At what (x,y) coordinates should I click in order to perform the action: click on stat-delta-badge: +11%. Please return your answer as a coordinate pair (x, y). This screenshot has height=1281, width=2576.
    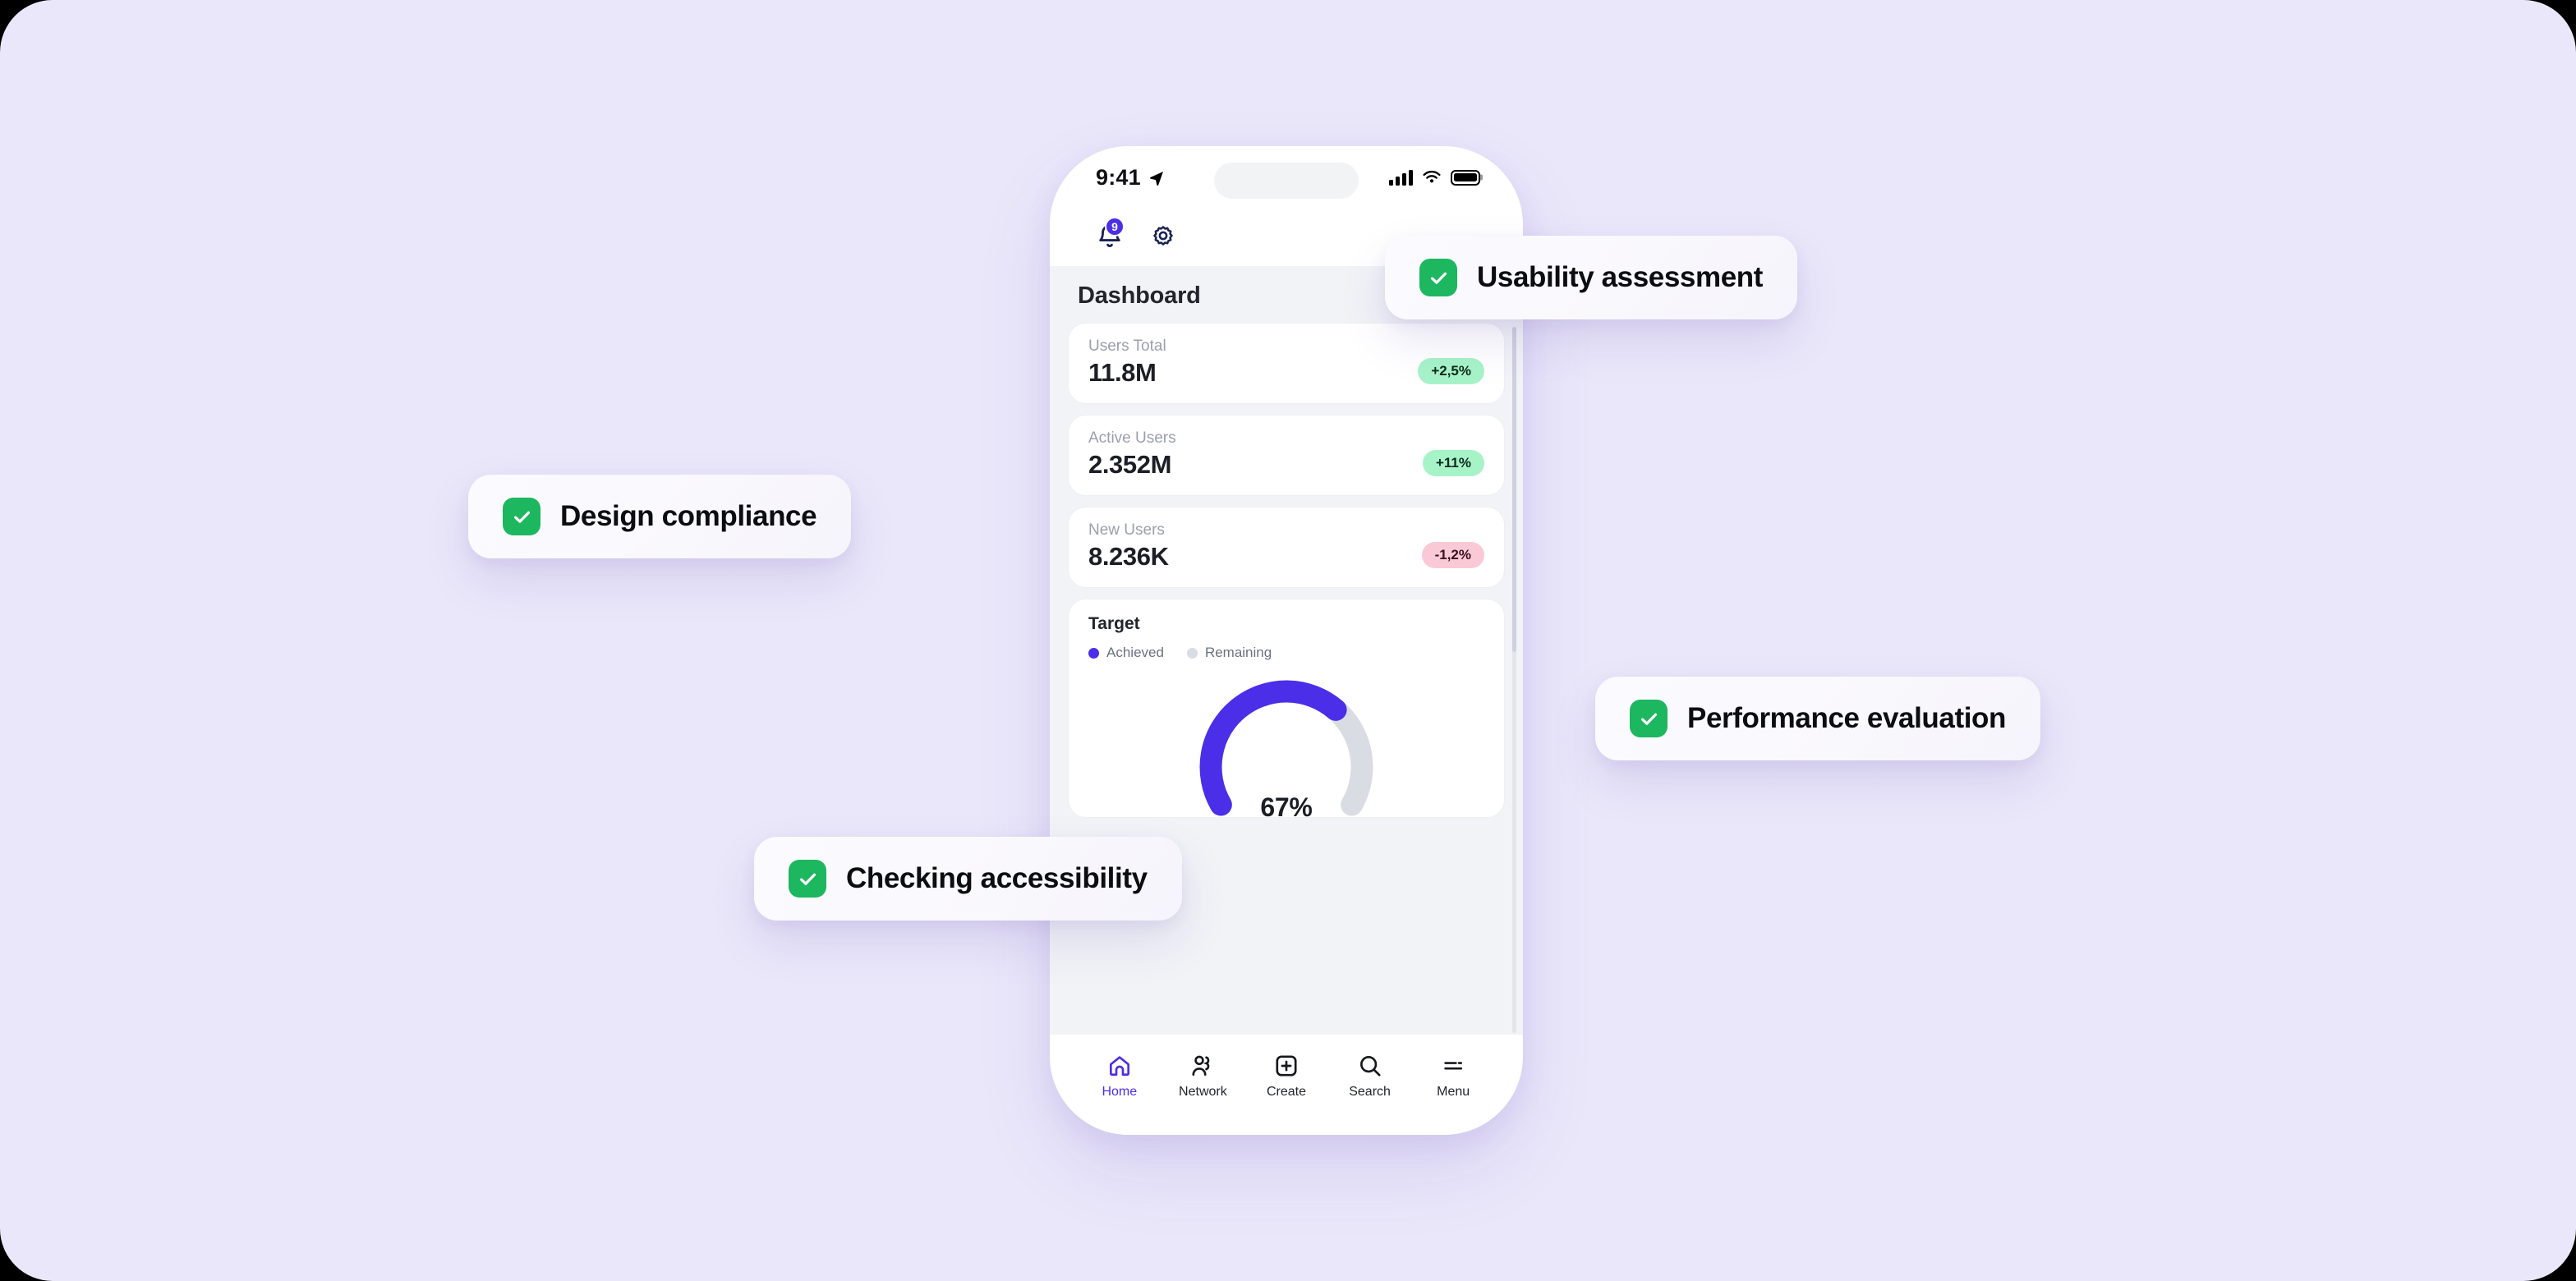
    Looking at the image, I should click on (1453, 463).